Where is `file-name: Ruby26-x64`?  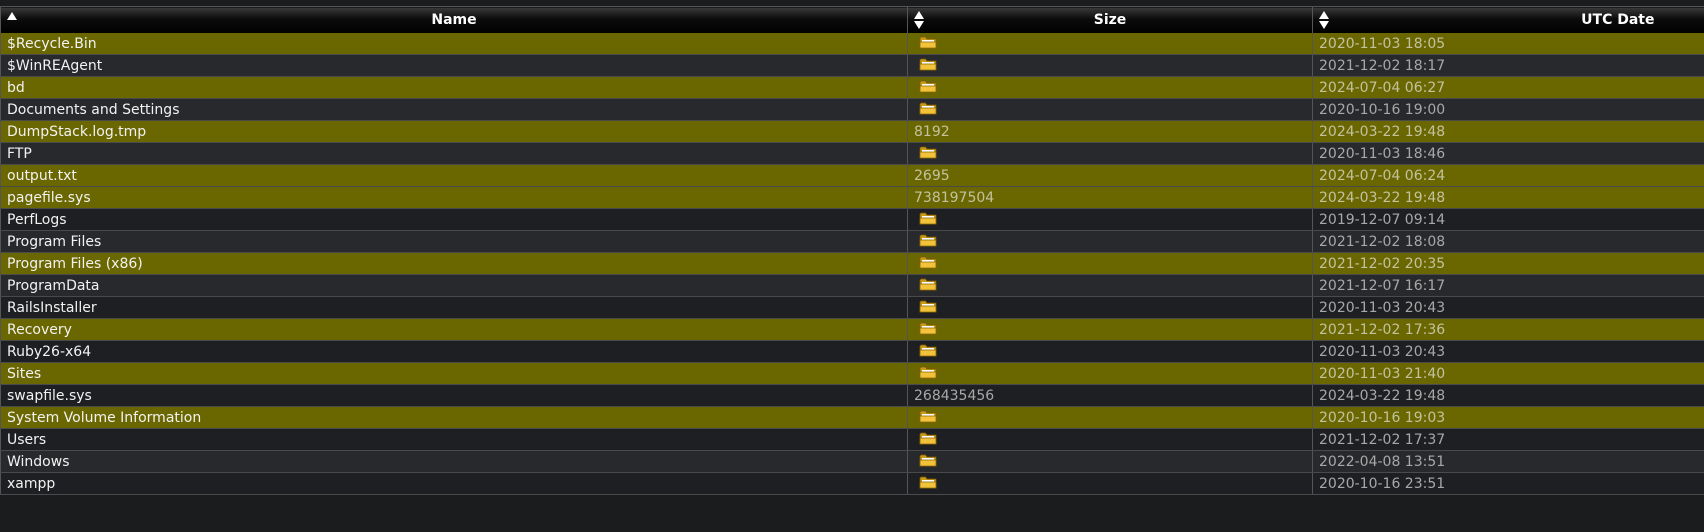 file-name: Ruby26-x64 is located at coordinates (454, 351).